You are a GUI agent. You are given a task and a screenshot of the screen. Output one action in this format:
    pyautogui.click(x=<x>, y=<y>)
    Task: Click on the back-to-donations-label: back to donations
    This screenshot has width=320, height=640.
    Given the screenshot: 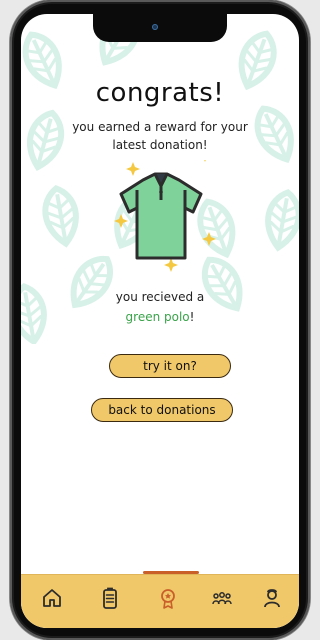 What is the action you would take?
    pyautogui.click(x=162, y=410)
    